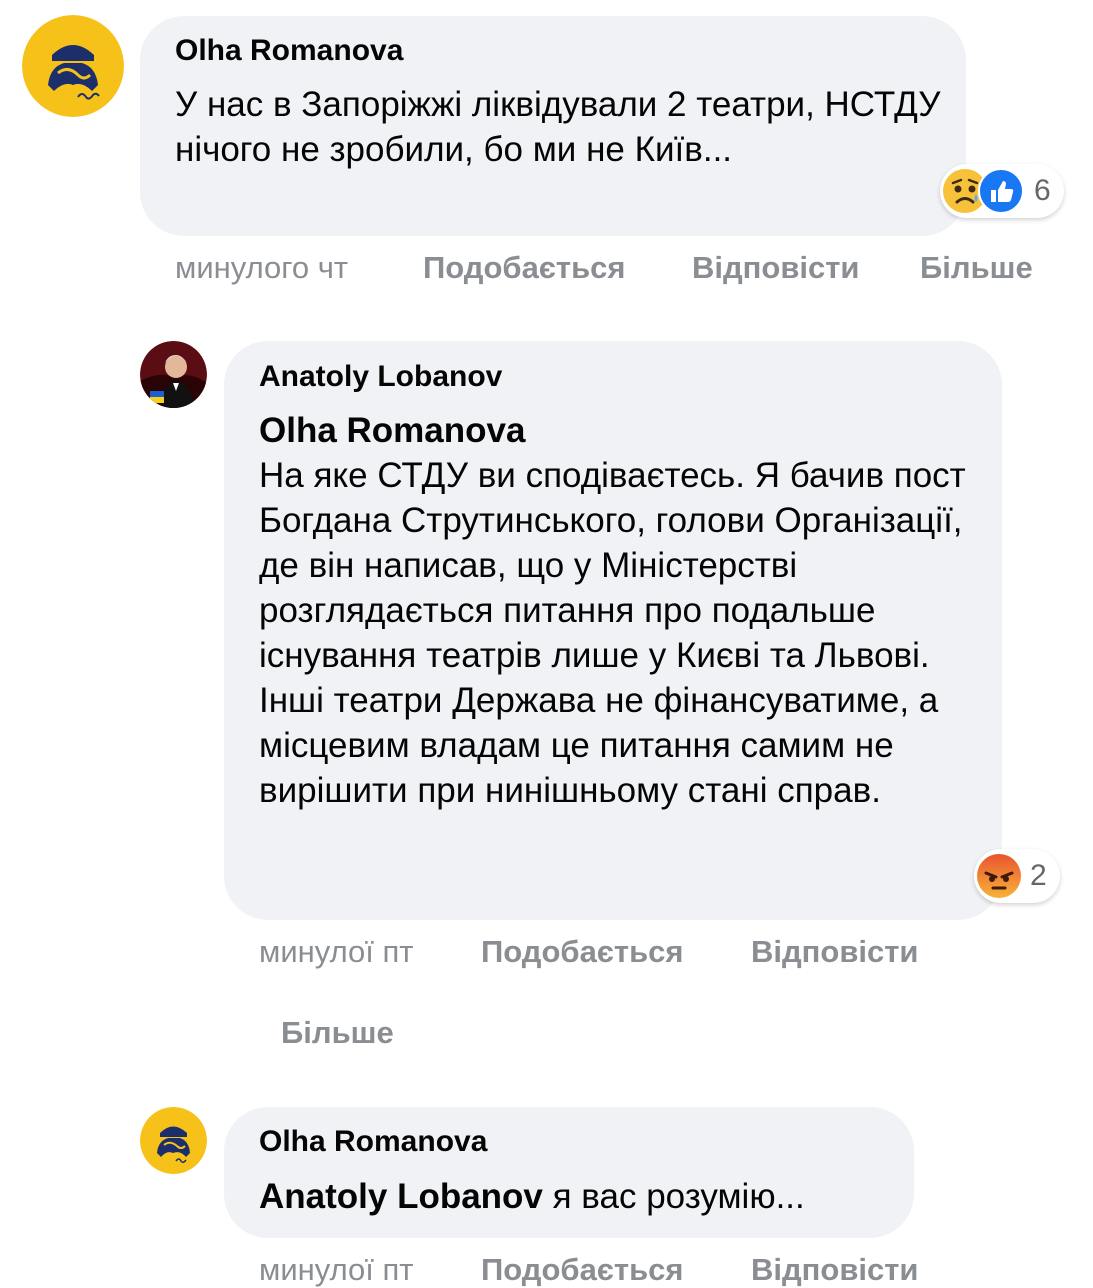 This screenshot has height=1288, width=1093. I want to click on comment-mention: Anatoly Lobanov, so click(401, 1196).